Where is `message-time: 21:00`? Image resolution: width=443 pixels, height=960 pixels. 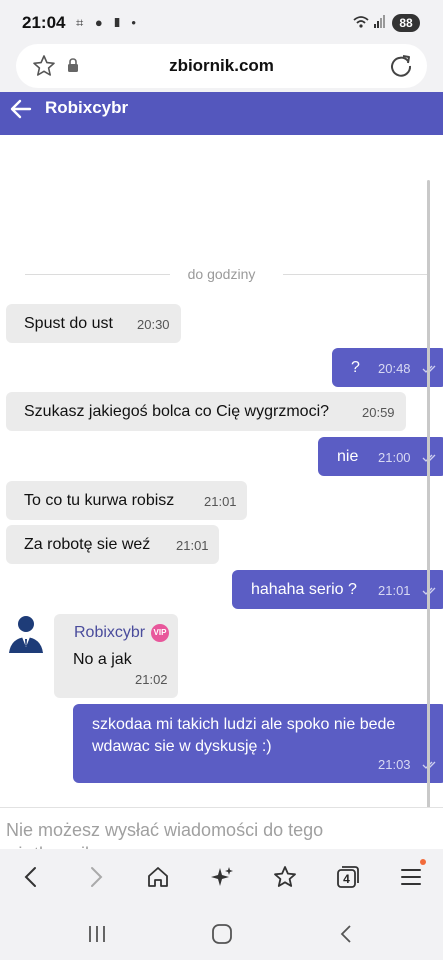 message-time: 21:00 is located at coordinates (394, 457).